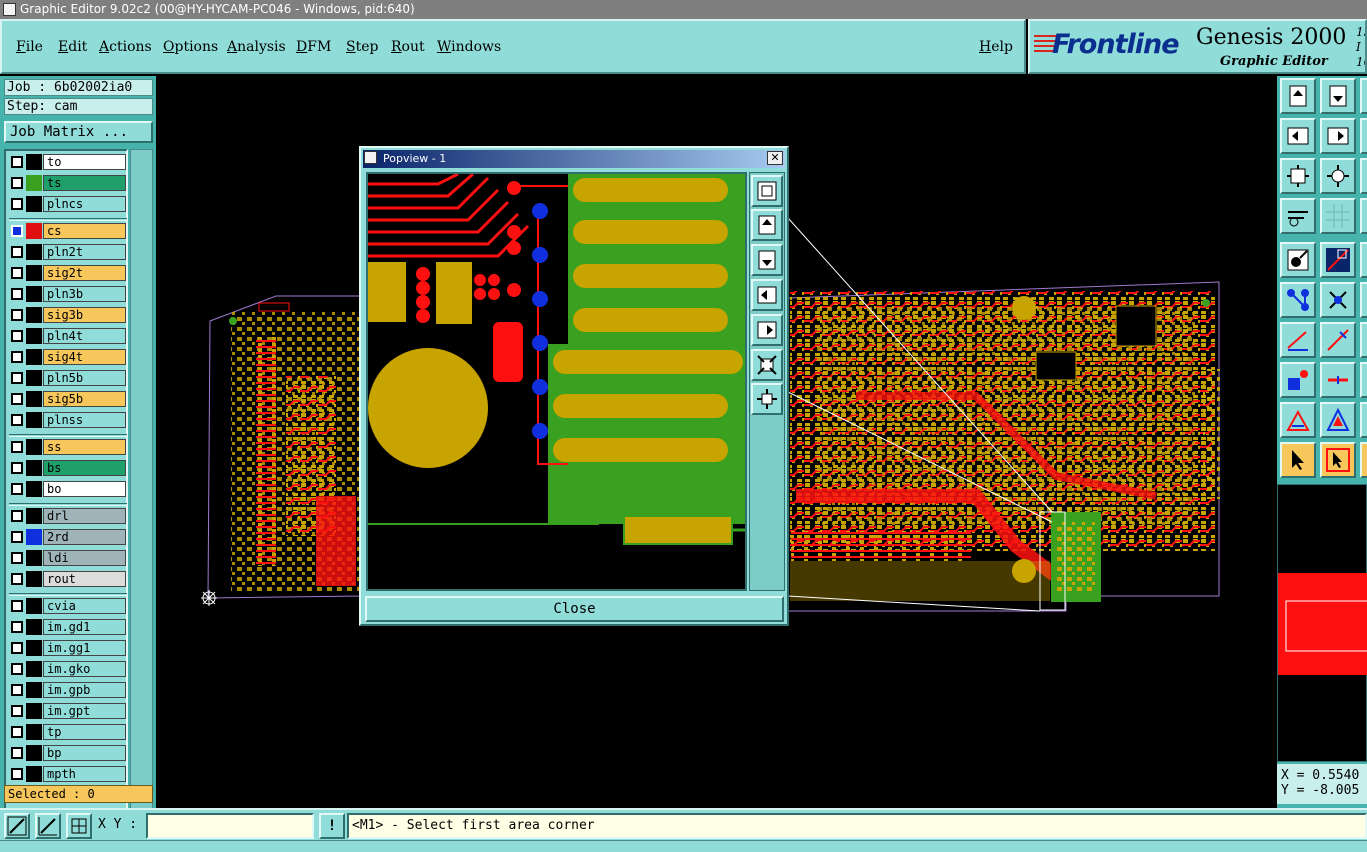 Image resolution: width=1367 pixels, height=852 pixels. I want to click on snap-mode-icon, so click(48, 826).